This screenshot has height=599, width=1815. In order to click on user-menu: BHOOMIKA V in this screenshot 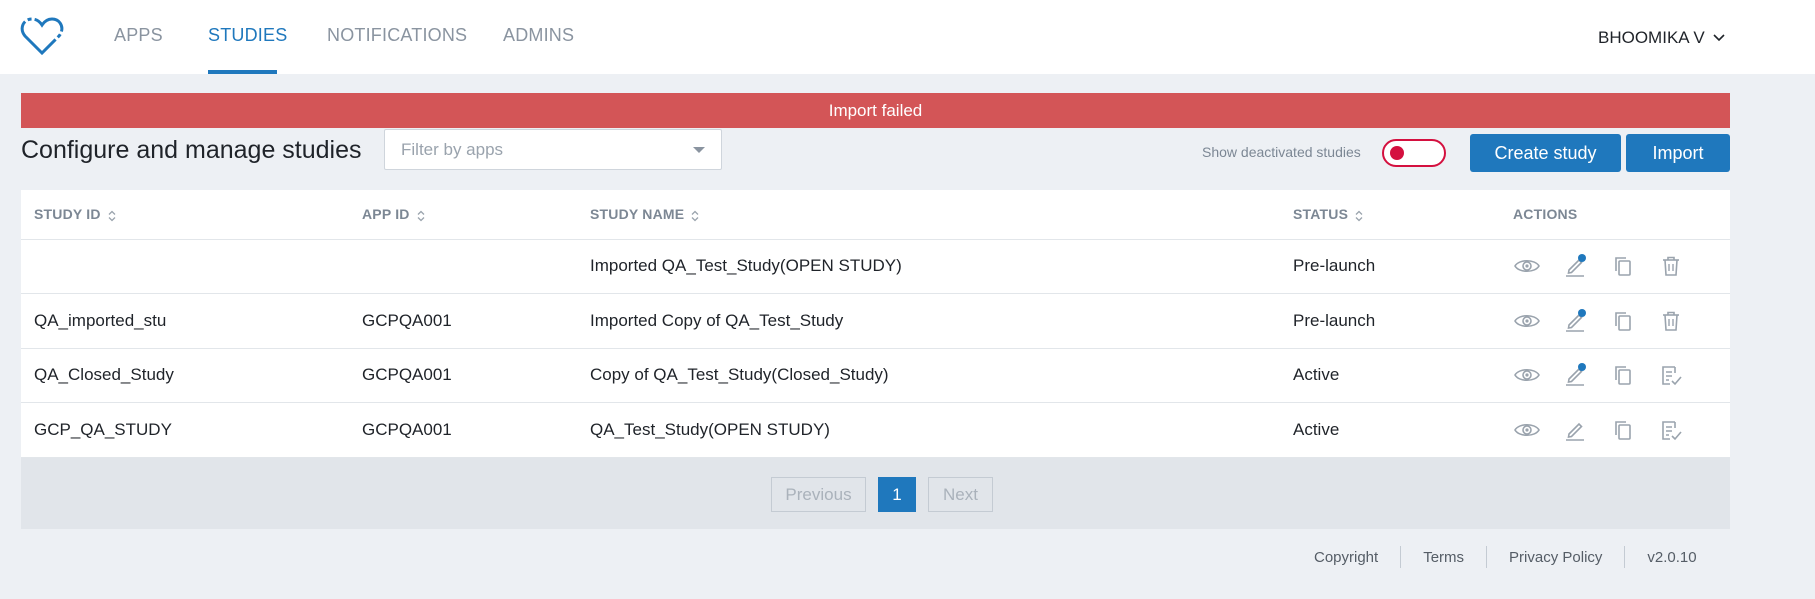, I will do `click(1661, 38)`.